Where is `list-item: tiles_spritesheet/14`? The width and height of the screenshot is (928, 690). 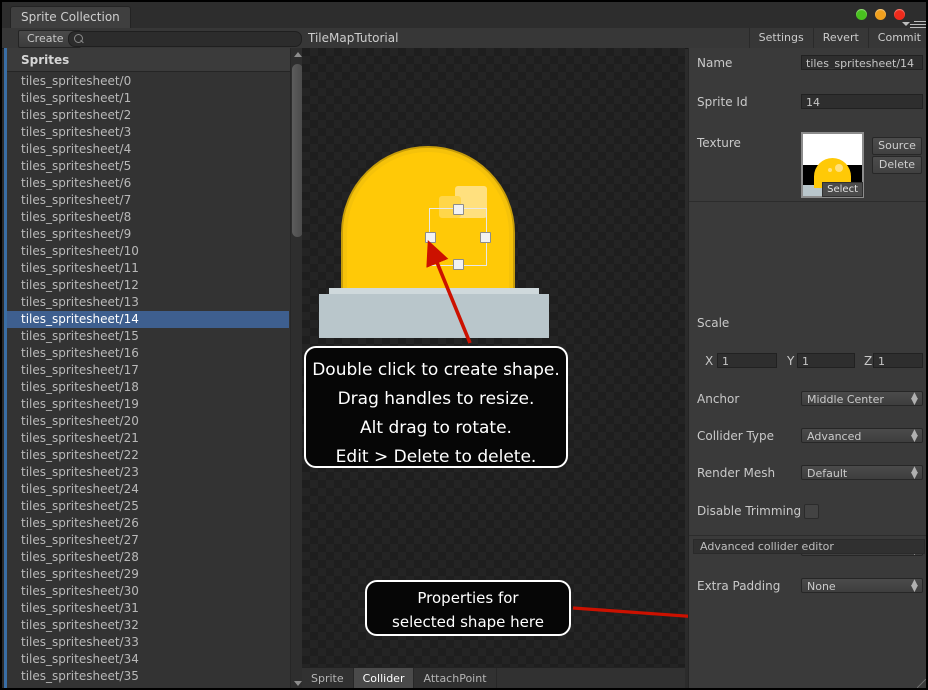
list-item: tiles_spritesheet/14 is located at coordinates (148, 319).